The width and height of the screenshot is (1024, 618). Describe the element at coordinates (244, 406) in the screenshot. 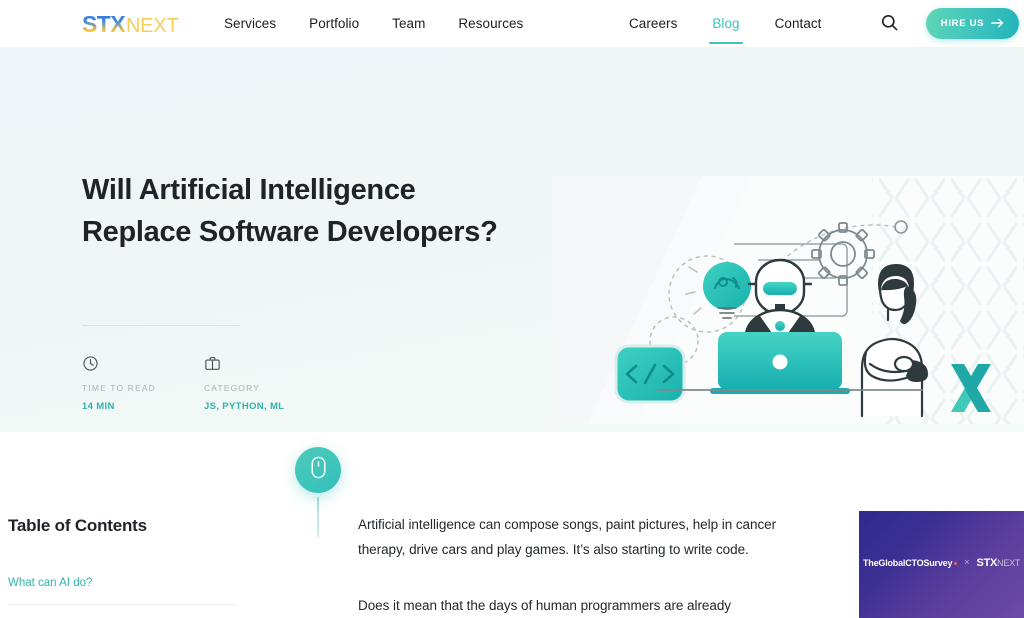

I see `meta-category-value: JS, PYTHON, ML` at that location.